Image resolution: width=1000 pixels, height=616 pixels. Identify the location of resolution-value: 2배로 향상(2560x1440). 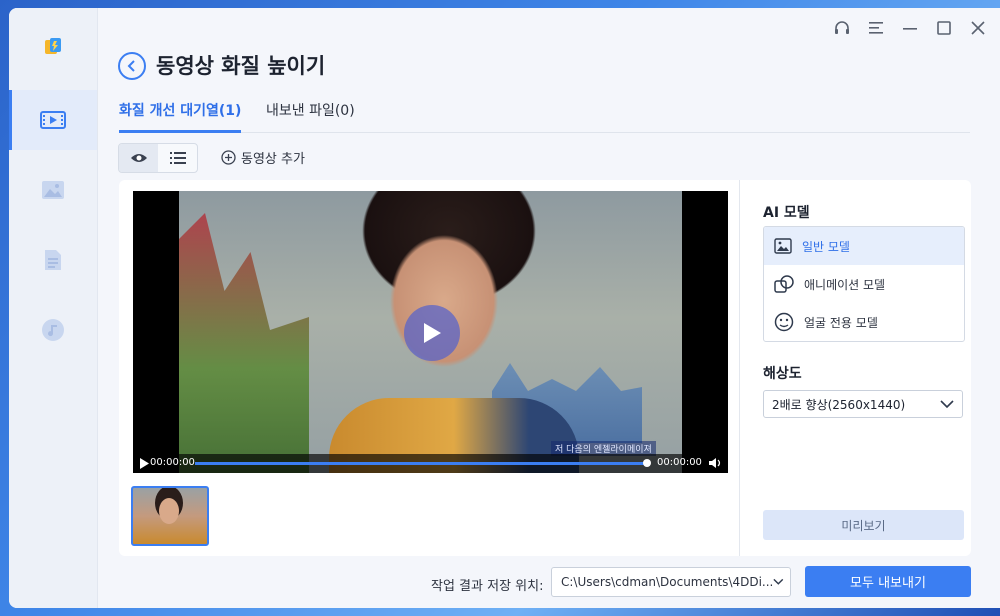
(839, 404).